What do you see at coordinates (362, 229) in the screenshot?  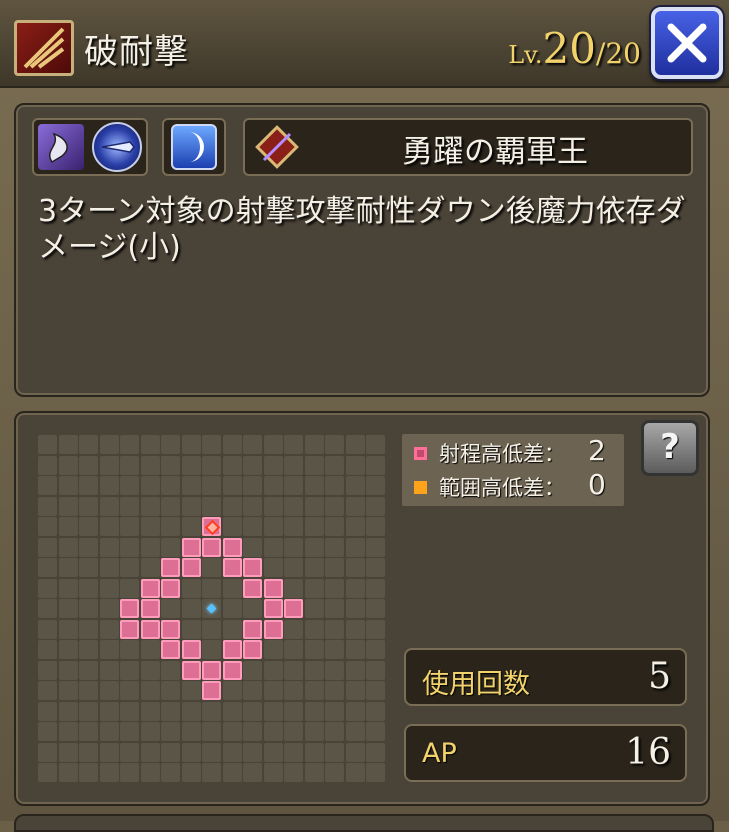 I see `skill-description: 3ターン対象の射撃攻撃耐性ダウン後魔力依存ダメージ(小)` at bounding box center [362, 229].